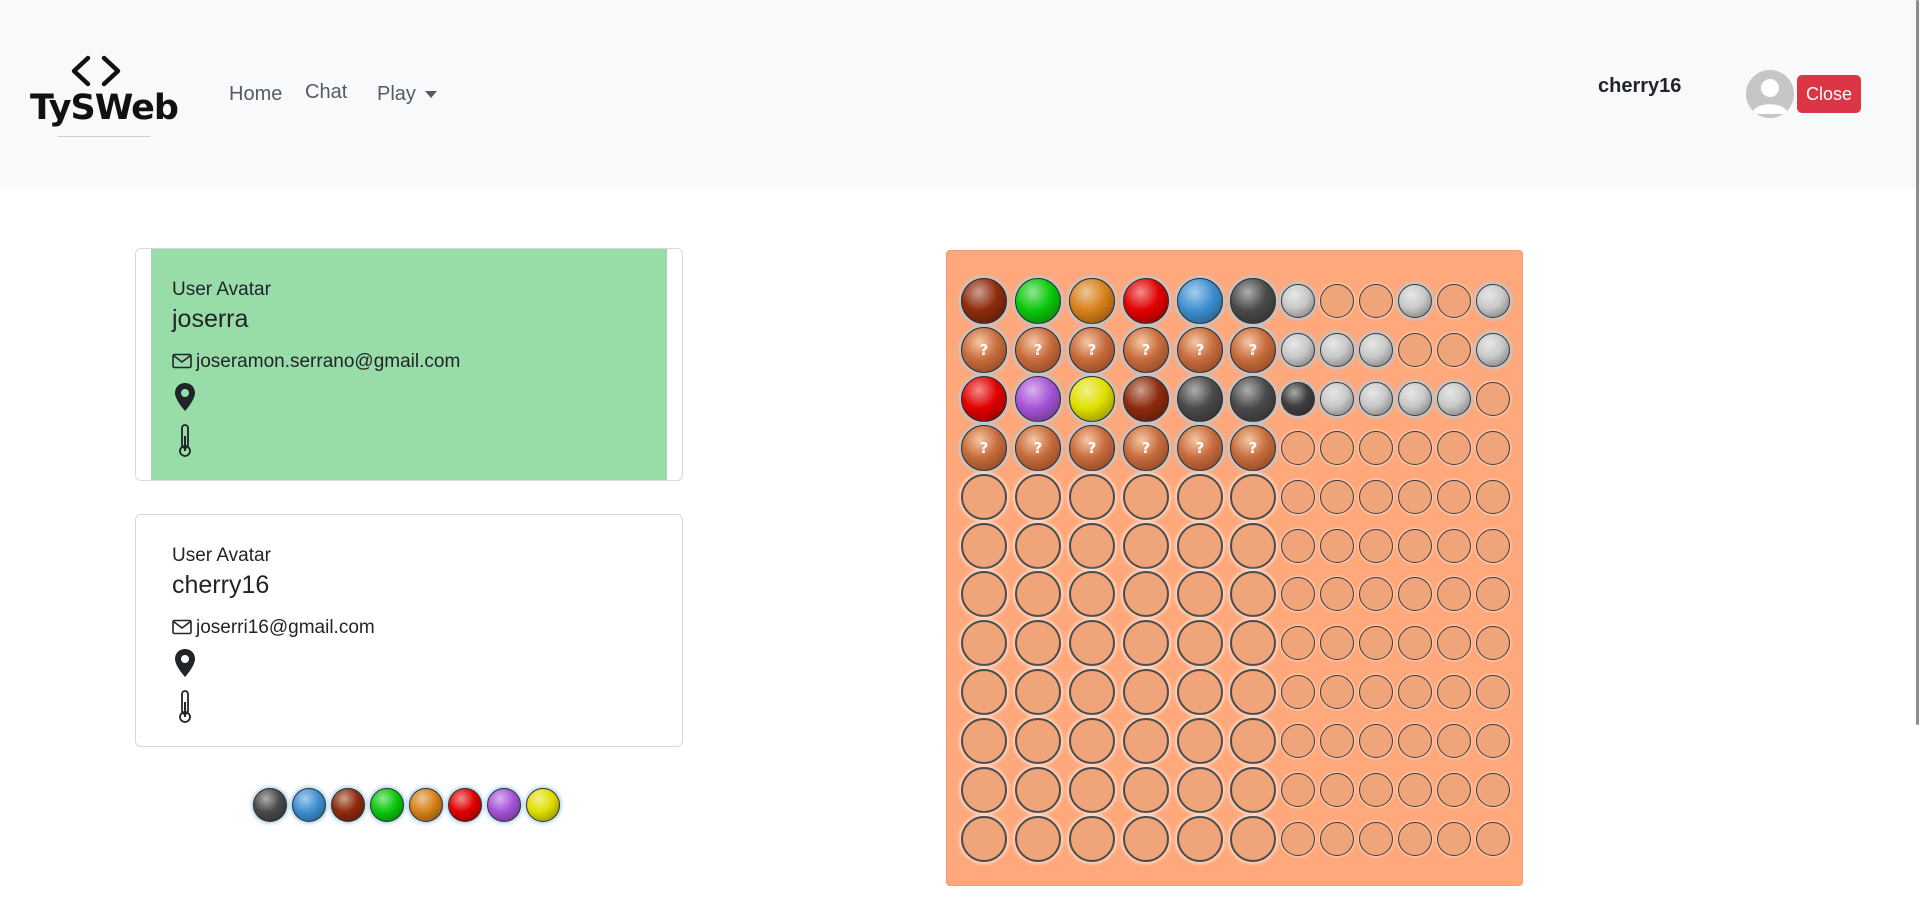  I want to click on palette-ball-yellow, so click(543, 805).